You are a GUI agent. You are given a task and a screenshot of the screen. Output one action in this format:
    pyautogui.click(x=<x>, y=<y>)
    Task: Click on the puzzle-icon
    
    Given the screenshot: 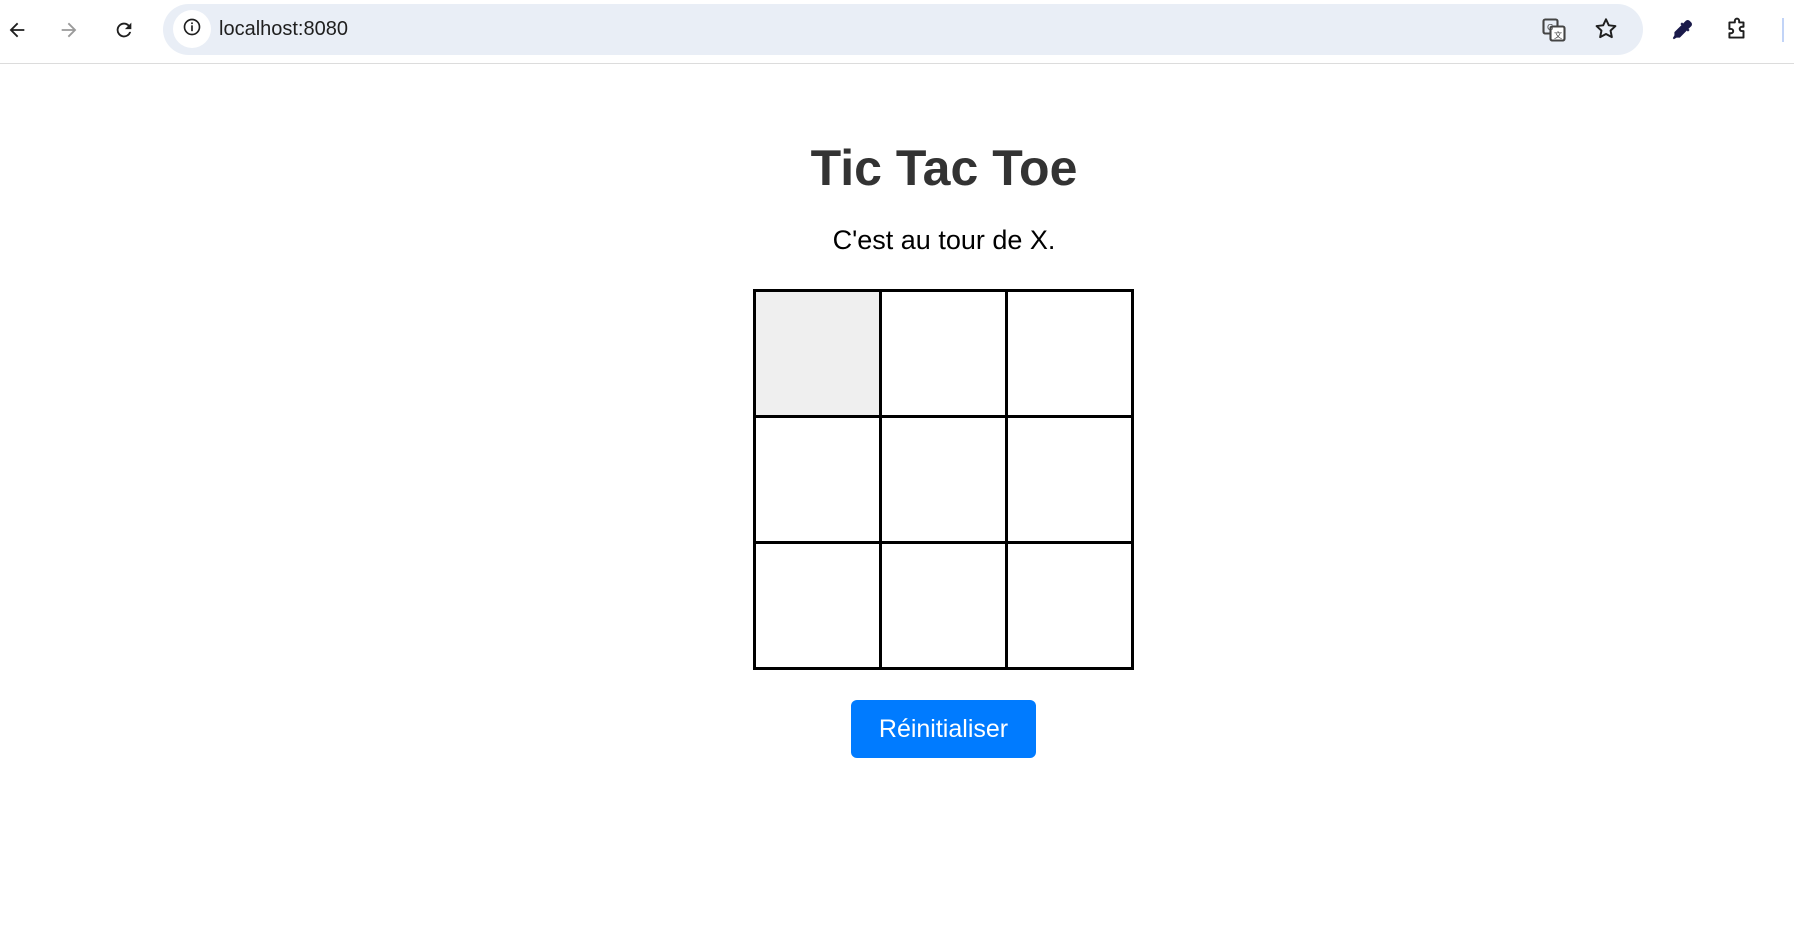 What is the action you would take?
    pyautogui.click(x=1737, y=30)
    